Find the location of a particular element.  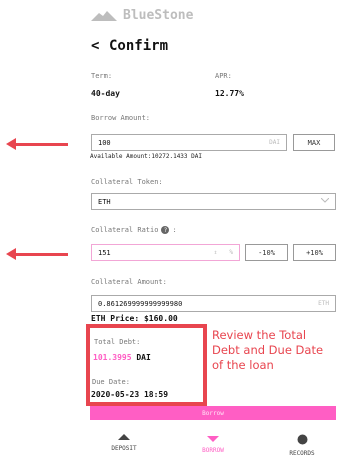

collateral-amount-value: 0.861269999999999980 is located at coordinates (140, 303).